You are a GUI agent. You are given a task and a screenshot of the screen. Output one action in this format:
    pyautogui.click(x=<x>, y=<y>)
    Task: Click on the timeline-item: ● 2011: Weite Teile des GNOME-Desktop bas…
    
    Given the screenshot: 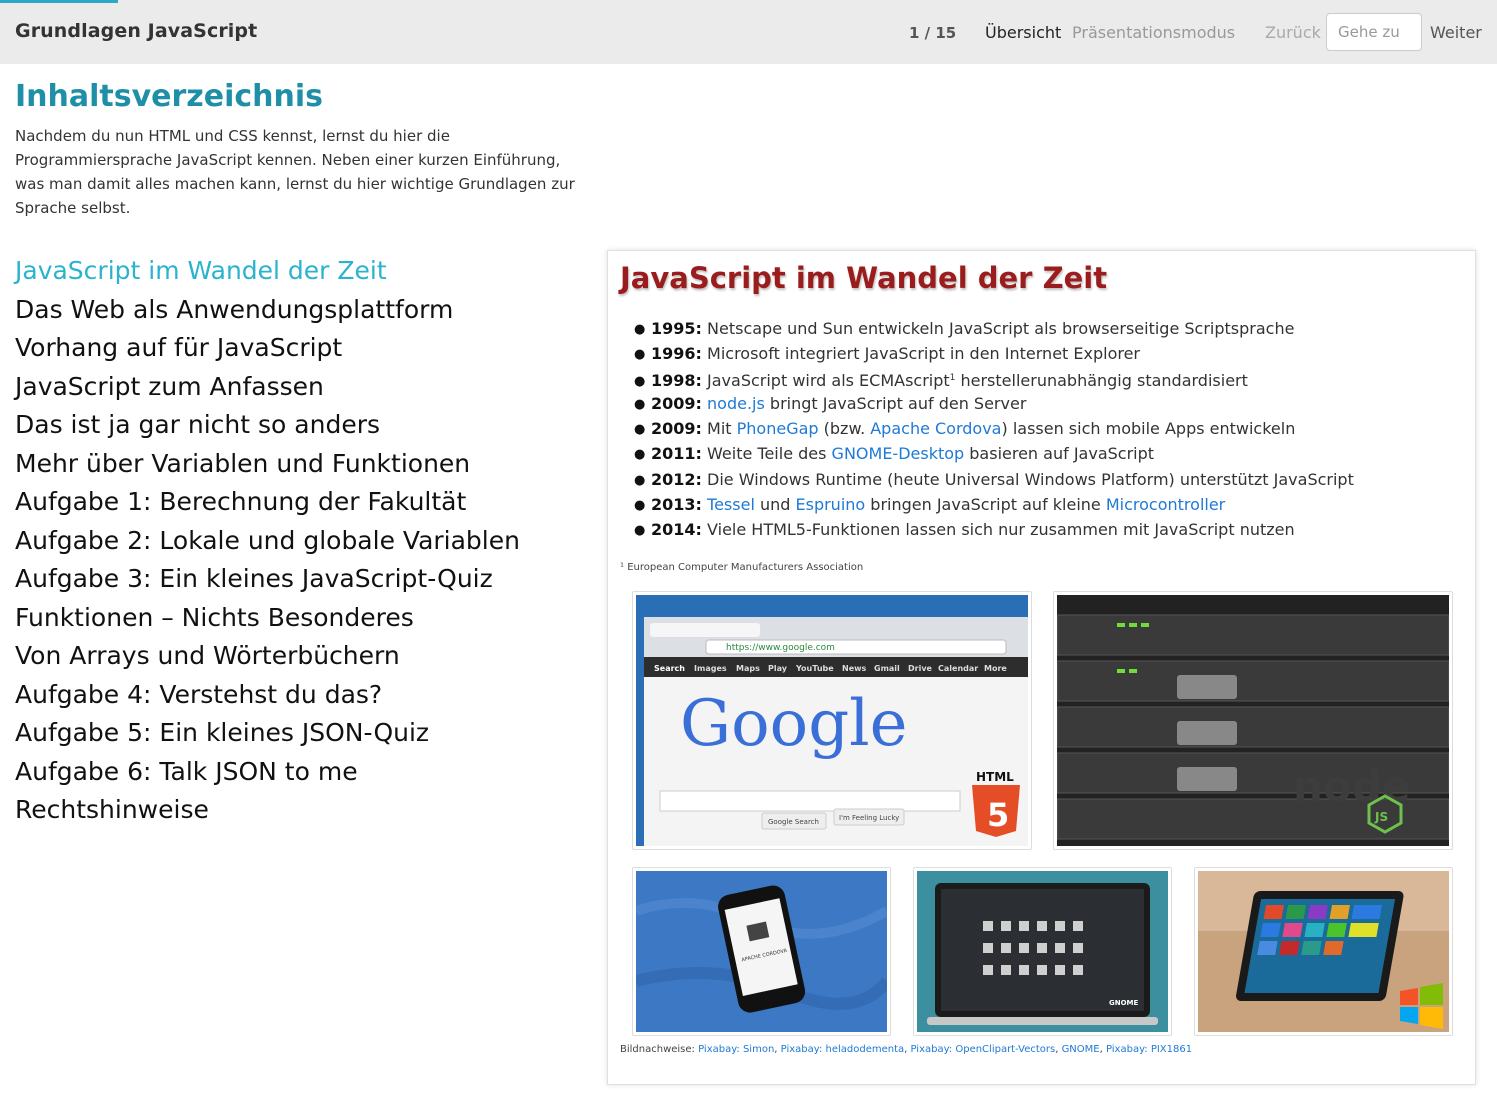 What is the action you would take?
    pyautogui.click(x=894, y=454)
    